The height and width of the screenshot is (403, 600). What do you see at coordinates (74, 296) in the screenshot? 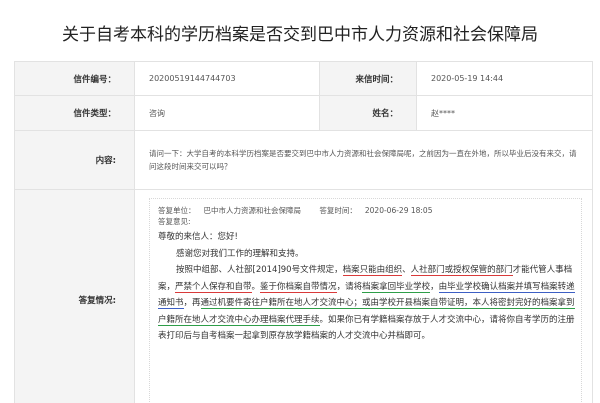
I see `reply-label: 答复情况:` at bounding box center [74, 296].